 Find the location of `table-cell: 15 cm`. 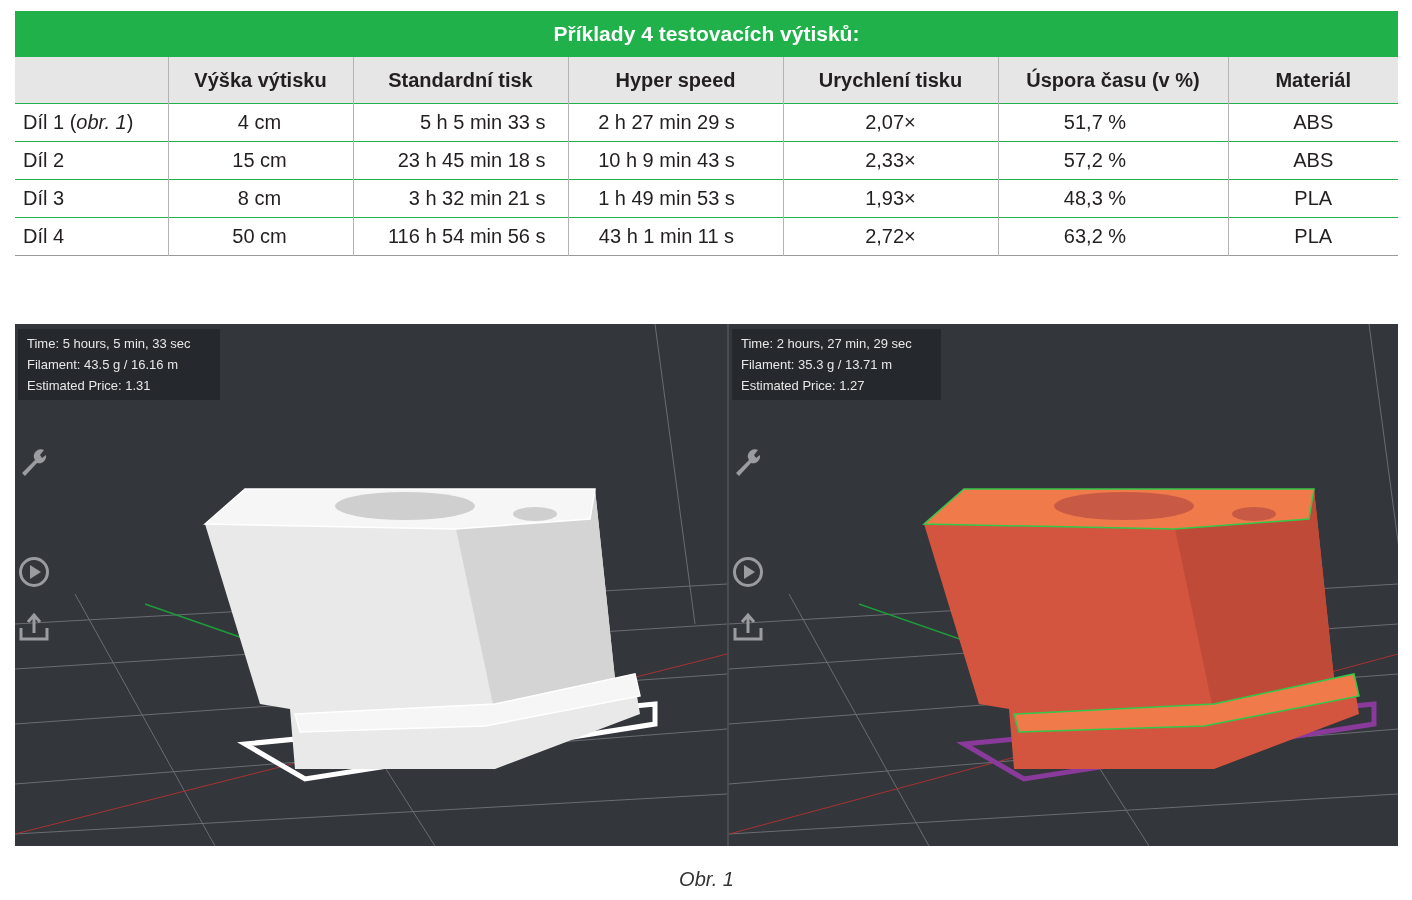

table-cell: 15 cm is located at coordinates (260, 160).